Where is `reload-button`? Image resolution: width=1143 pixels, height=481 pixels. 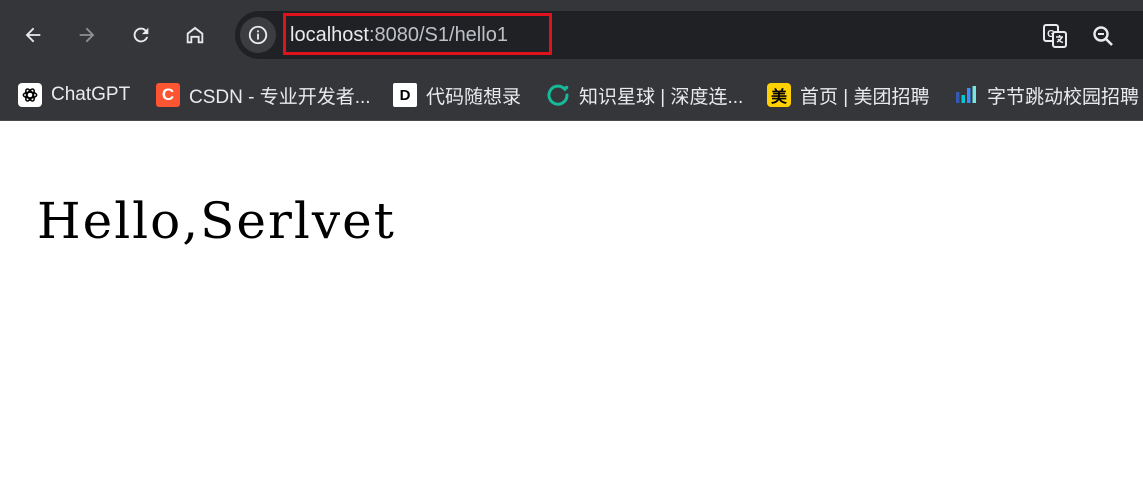 reload-button is located at coordinates (141, 35).